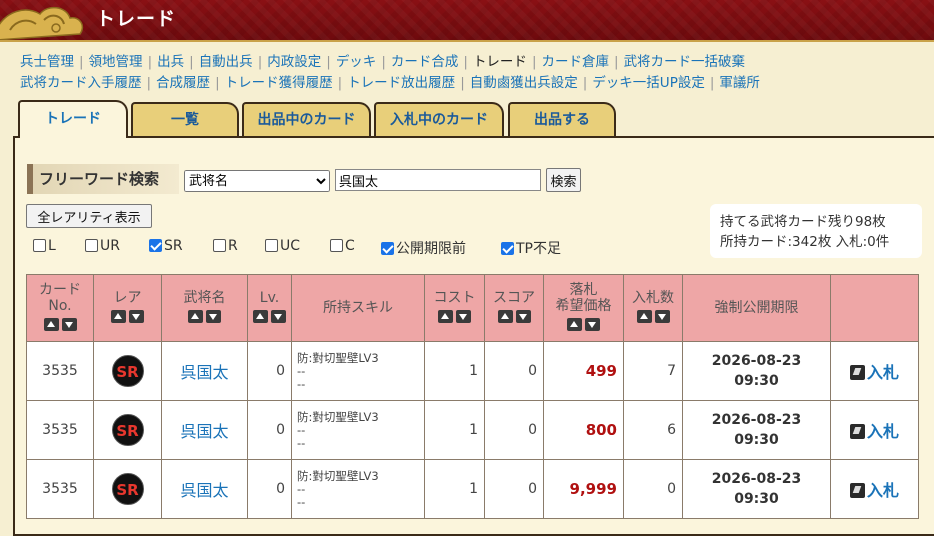 The image size is (934, 536). Describe the element at coordinates (183, 83) in the screenshot. I see `nav-link: 合成履歴` at that location.